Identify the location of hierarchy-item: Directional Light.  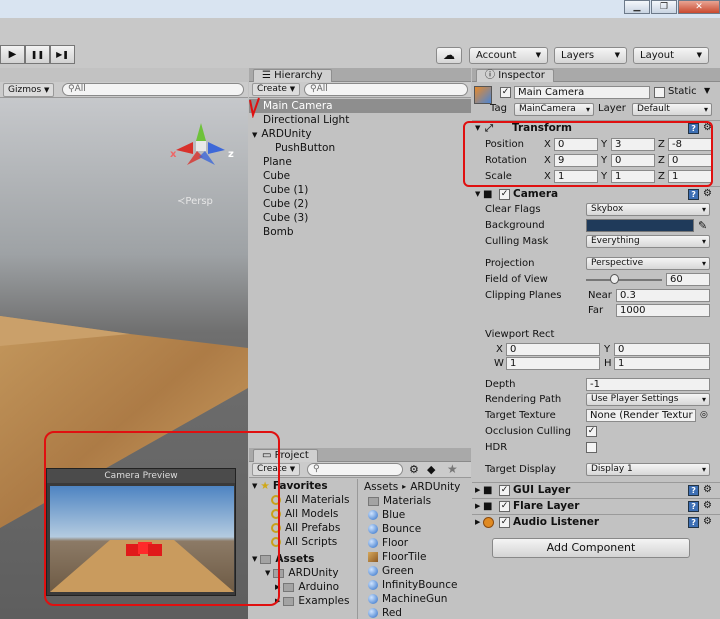
(360, 120).